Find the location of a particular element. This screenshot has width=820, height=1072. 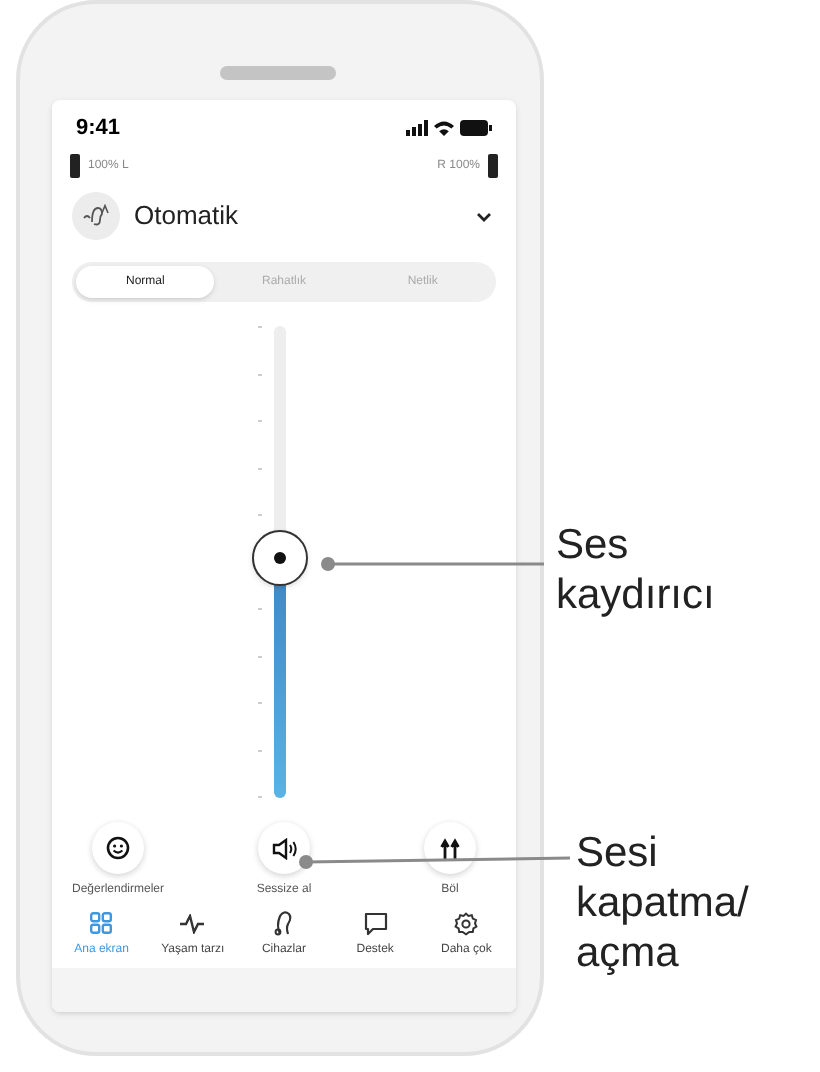

arrows-up-icon is located at coordinates (450, 848).